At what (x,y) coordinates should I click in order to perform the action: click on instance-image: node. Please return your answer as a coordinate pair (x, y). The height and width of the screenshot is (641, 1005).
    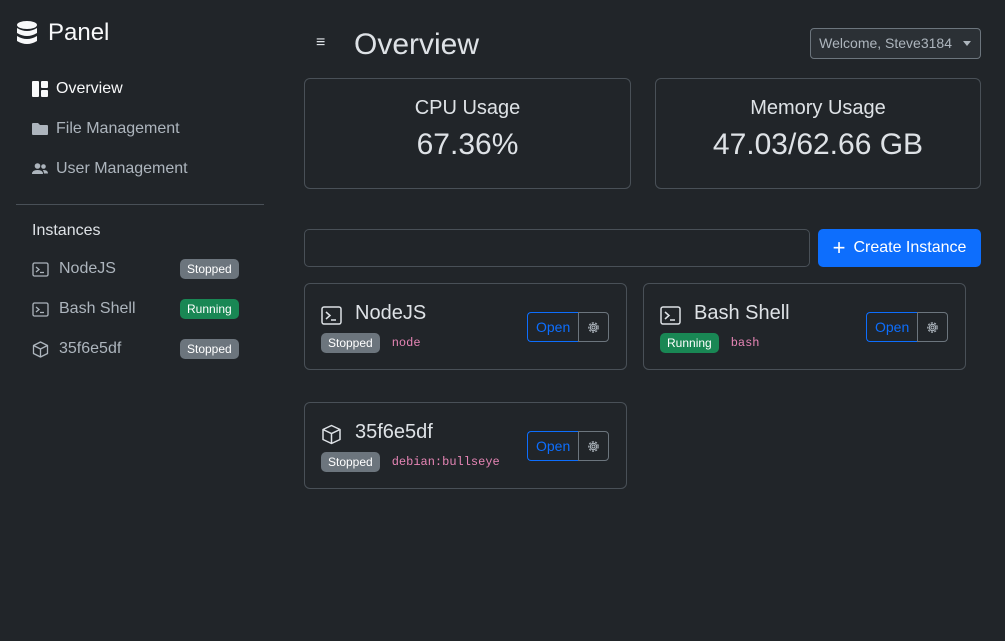
    Looking at the image, I should click on (406, 343).